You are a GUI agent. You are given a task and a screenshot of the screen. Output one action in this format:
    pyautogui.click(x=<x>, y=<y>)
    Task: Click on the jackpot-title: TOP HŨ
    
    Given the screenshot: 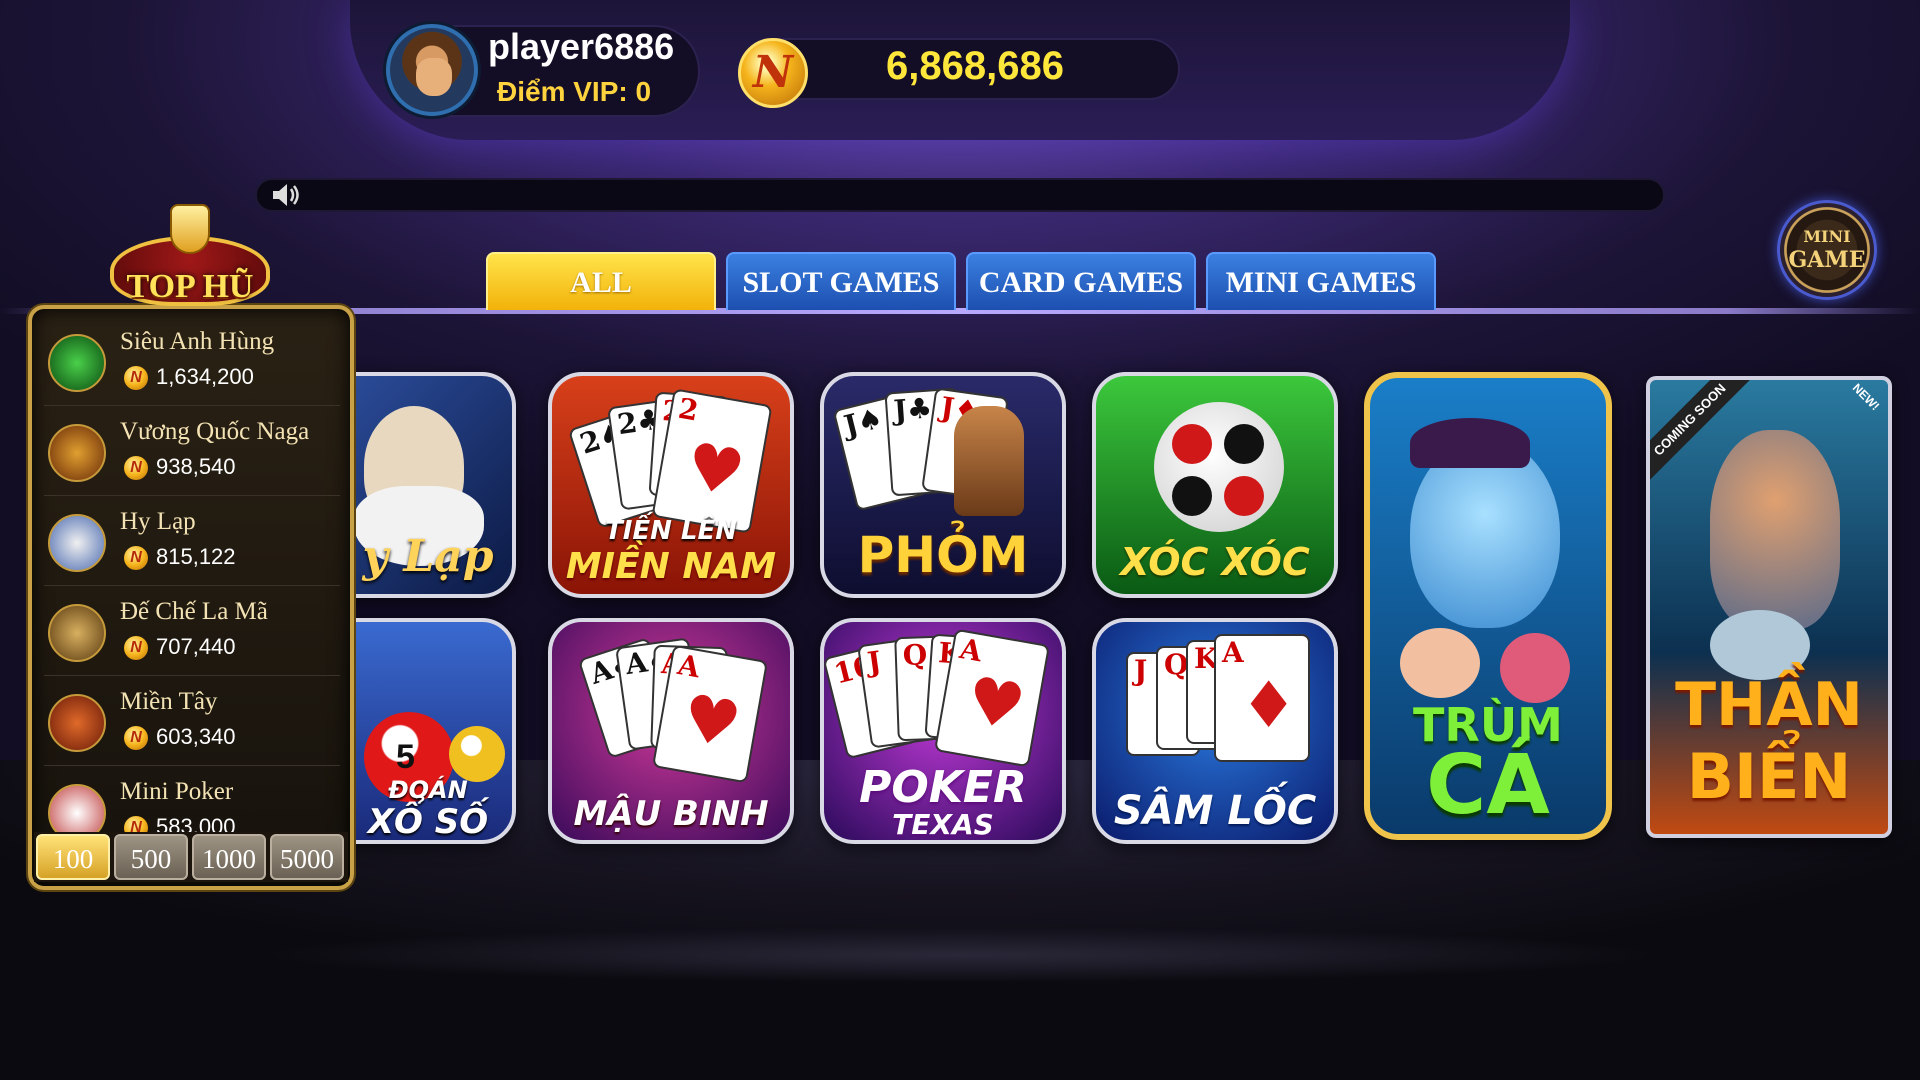 What is the action you would take?
    pyautogui.click(x=190, y=286)
    